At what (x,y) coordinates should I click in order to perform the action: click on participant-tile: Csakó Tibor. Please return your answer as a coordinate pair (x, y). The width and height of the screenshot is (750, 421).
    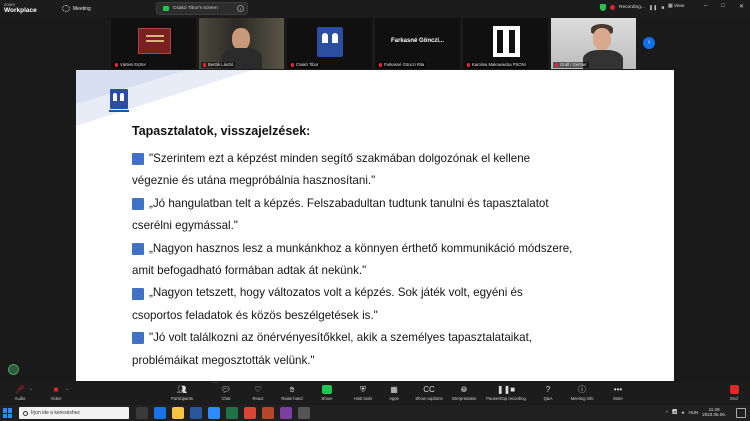
    Looking at the image, I should click on (329, 43).